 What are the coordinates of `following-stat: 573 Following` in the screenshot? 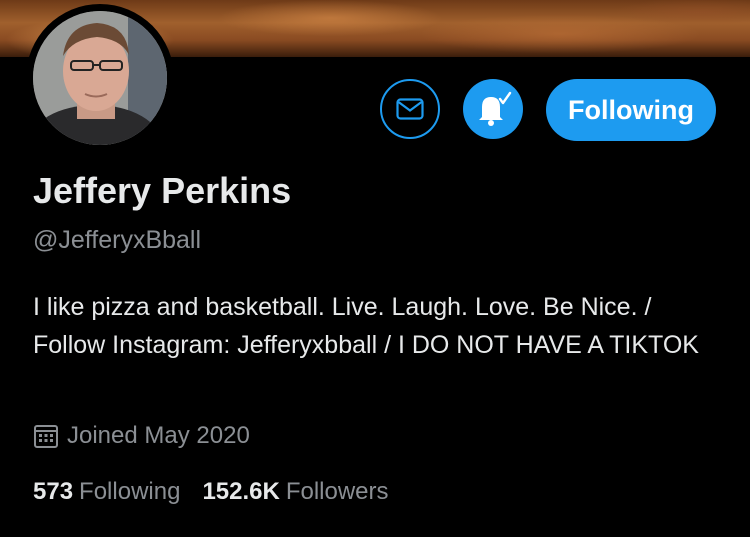 It's located at (106, 492).